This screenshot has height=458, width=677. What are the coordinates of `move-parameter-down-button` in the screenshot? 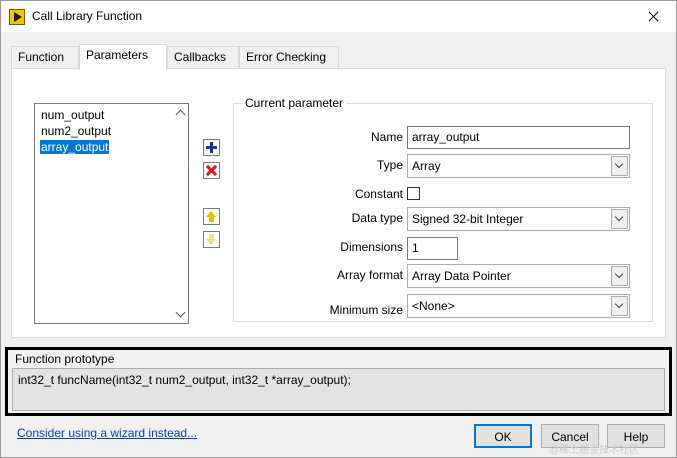 It's located at (211, 239).